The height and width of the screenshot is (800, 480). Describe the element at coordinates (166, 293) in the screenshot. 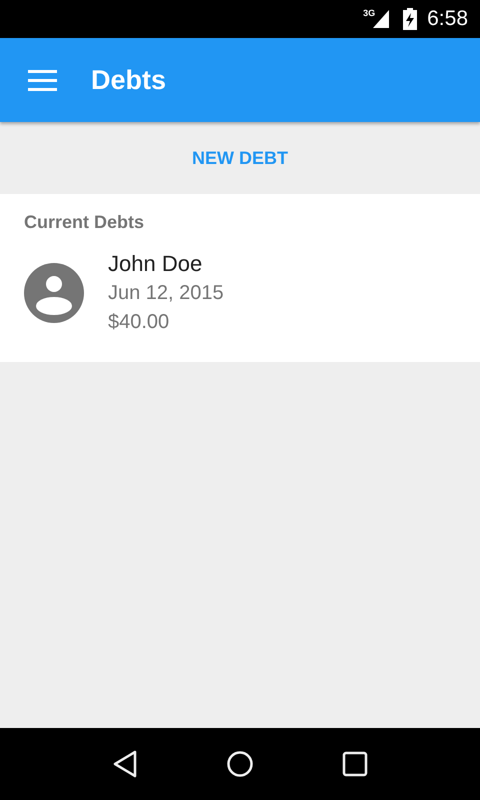

I see `debt-date: Jun 12, 2015` at that location.